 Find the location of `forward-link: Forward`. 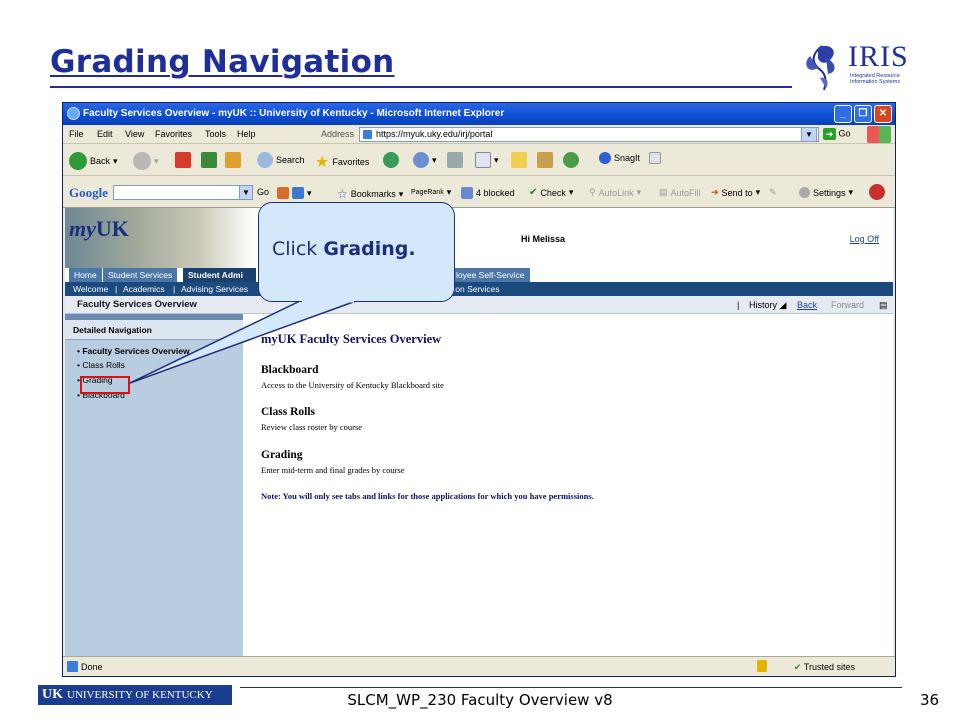

forward-link: Forward is located at coordinates (847, 305).